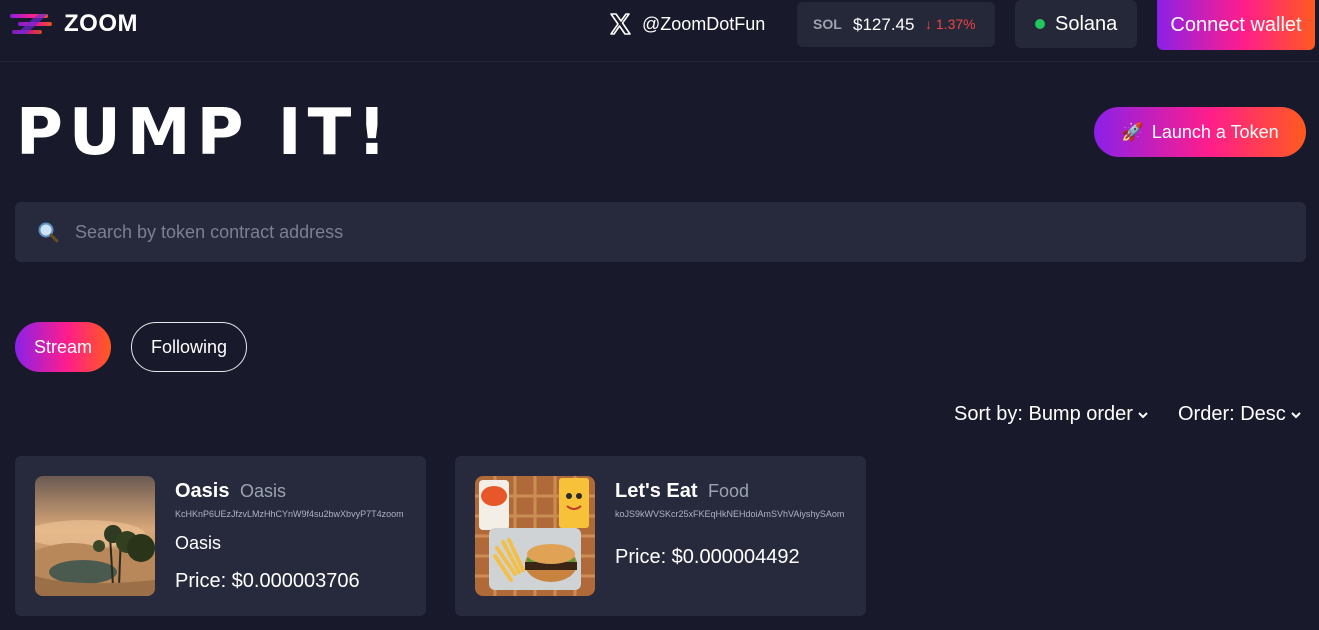 This screenshot has width=1319, height=630. I want to click on launch-token-label: Launch a Token, so click(1215, 131).